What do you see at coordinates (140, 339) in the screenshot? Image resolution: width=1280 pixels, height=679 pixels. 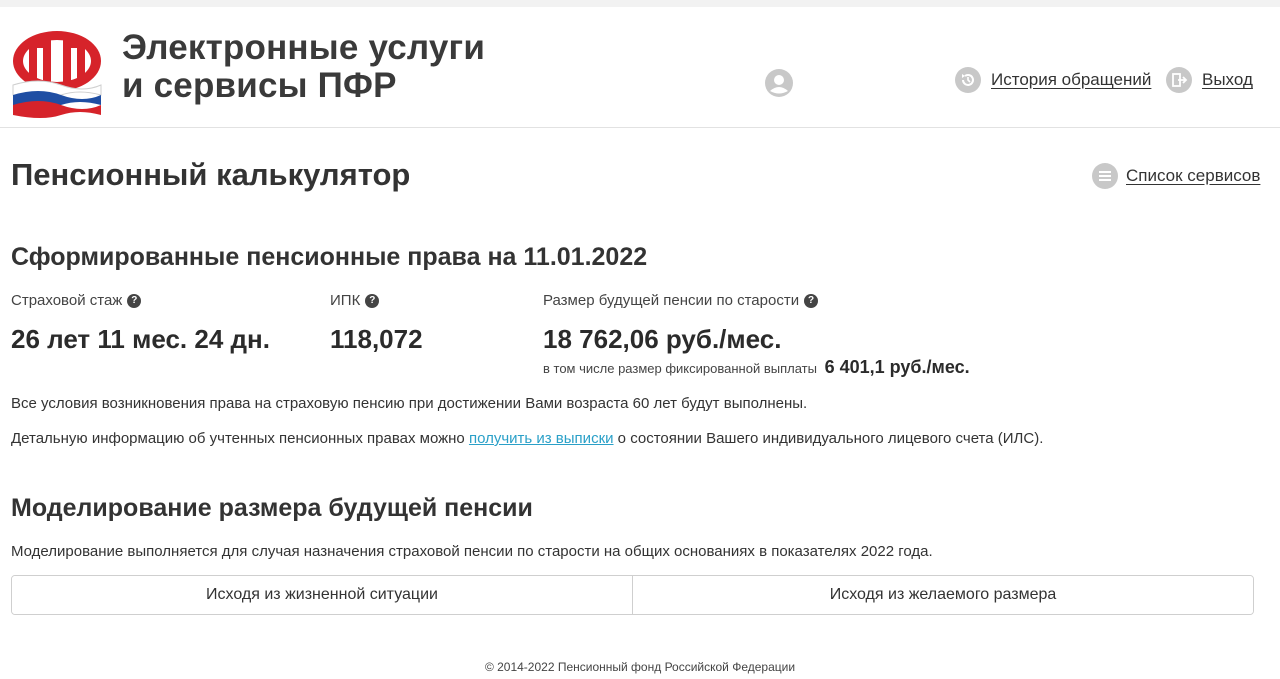 I see `insurance-stazh-value: 26 лет 11 мес. 24 дн.` at bounding box center [140, 339].